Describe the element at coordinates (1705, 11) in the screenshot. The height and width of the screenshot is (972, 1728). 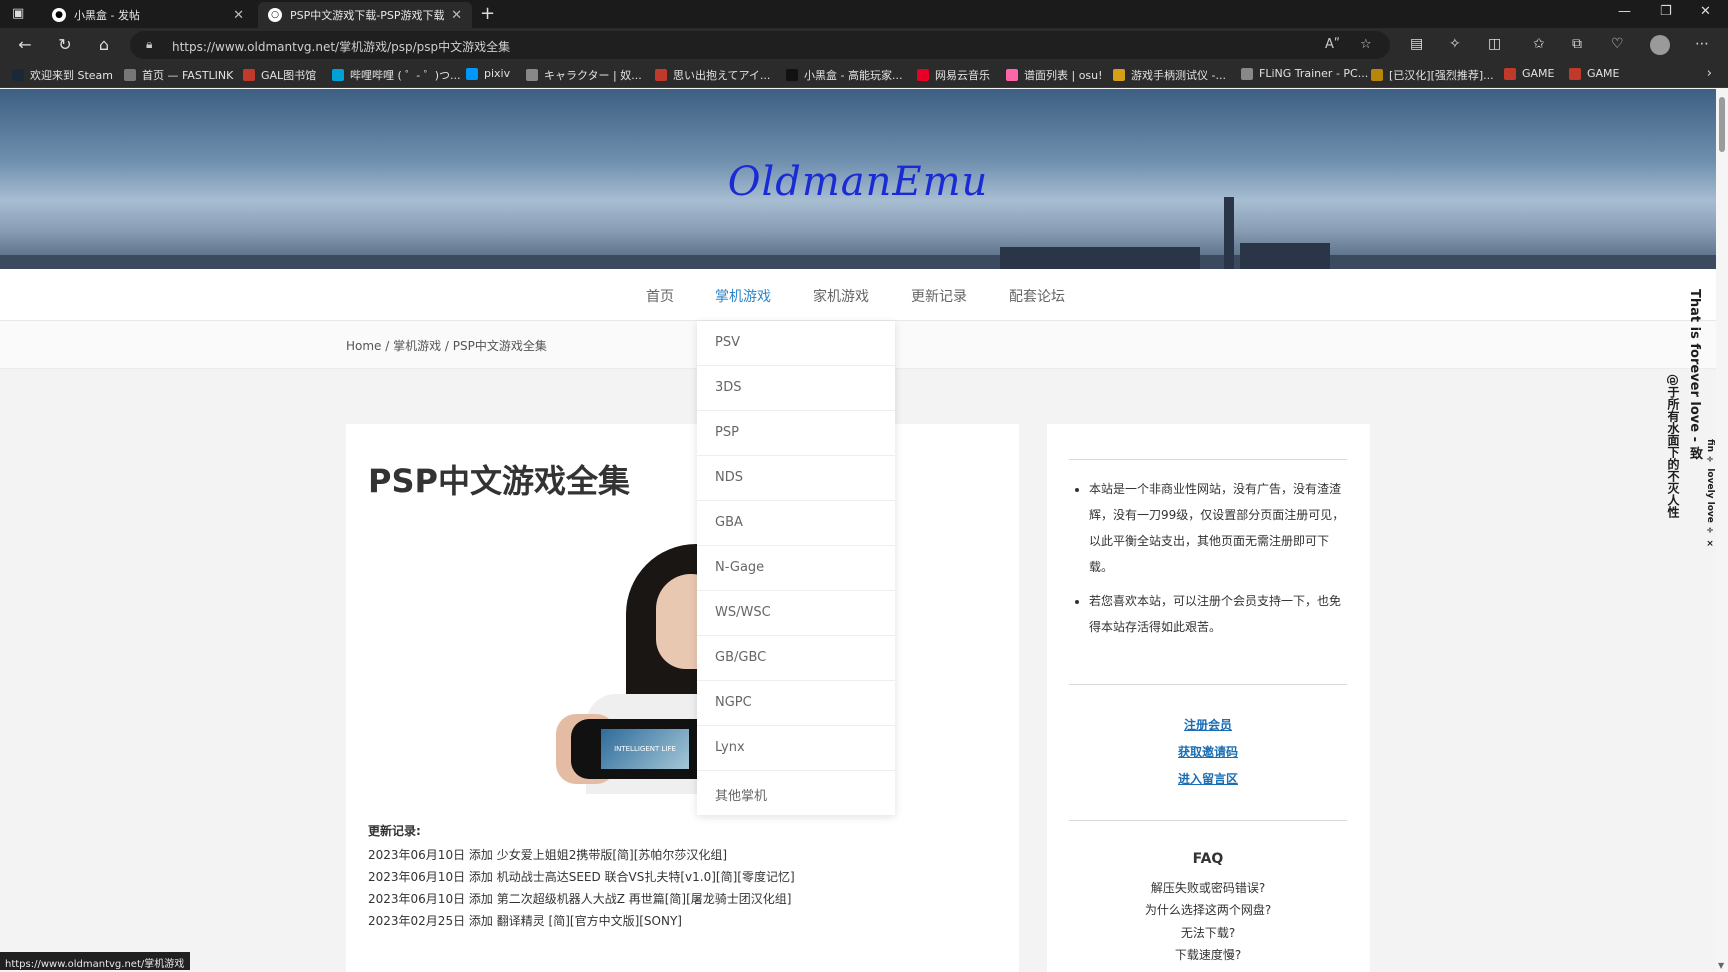
I see `close-window-icon: ✕` at that location.